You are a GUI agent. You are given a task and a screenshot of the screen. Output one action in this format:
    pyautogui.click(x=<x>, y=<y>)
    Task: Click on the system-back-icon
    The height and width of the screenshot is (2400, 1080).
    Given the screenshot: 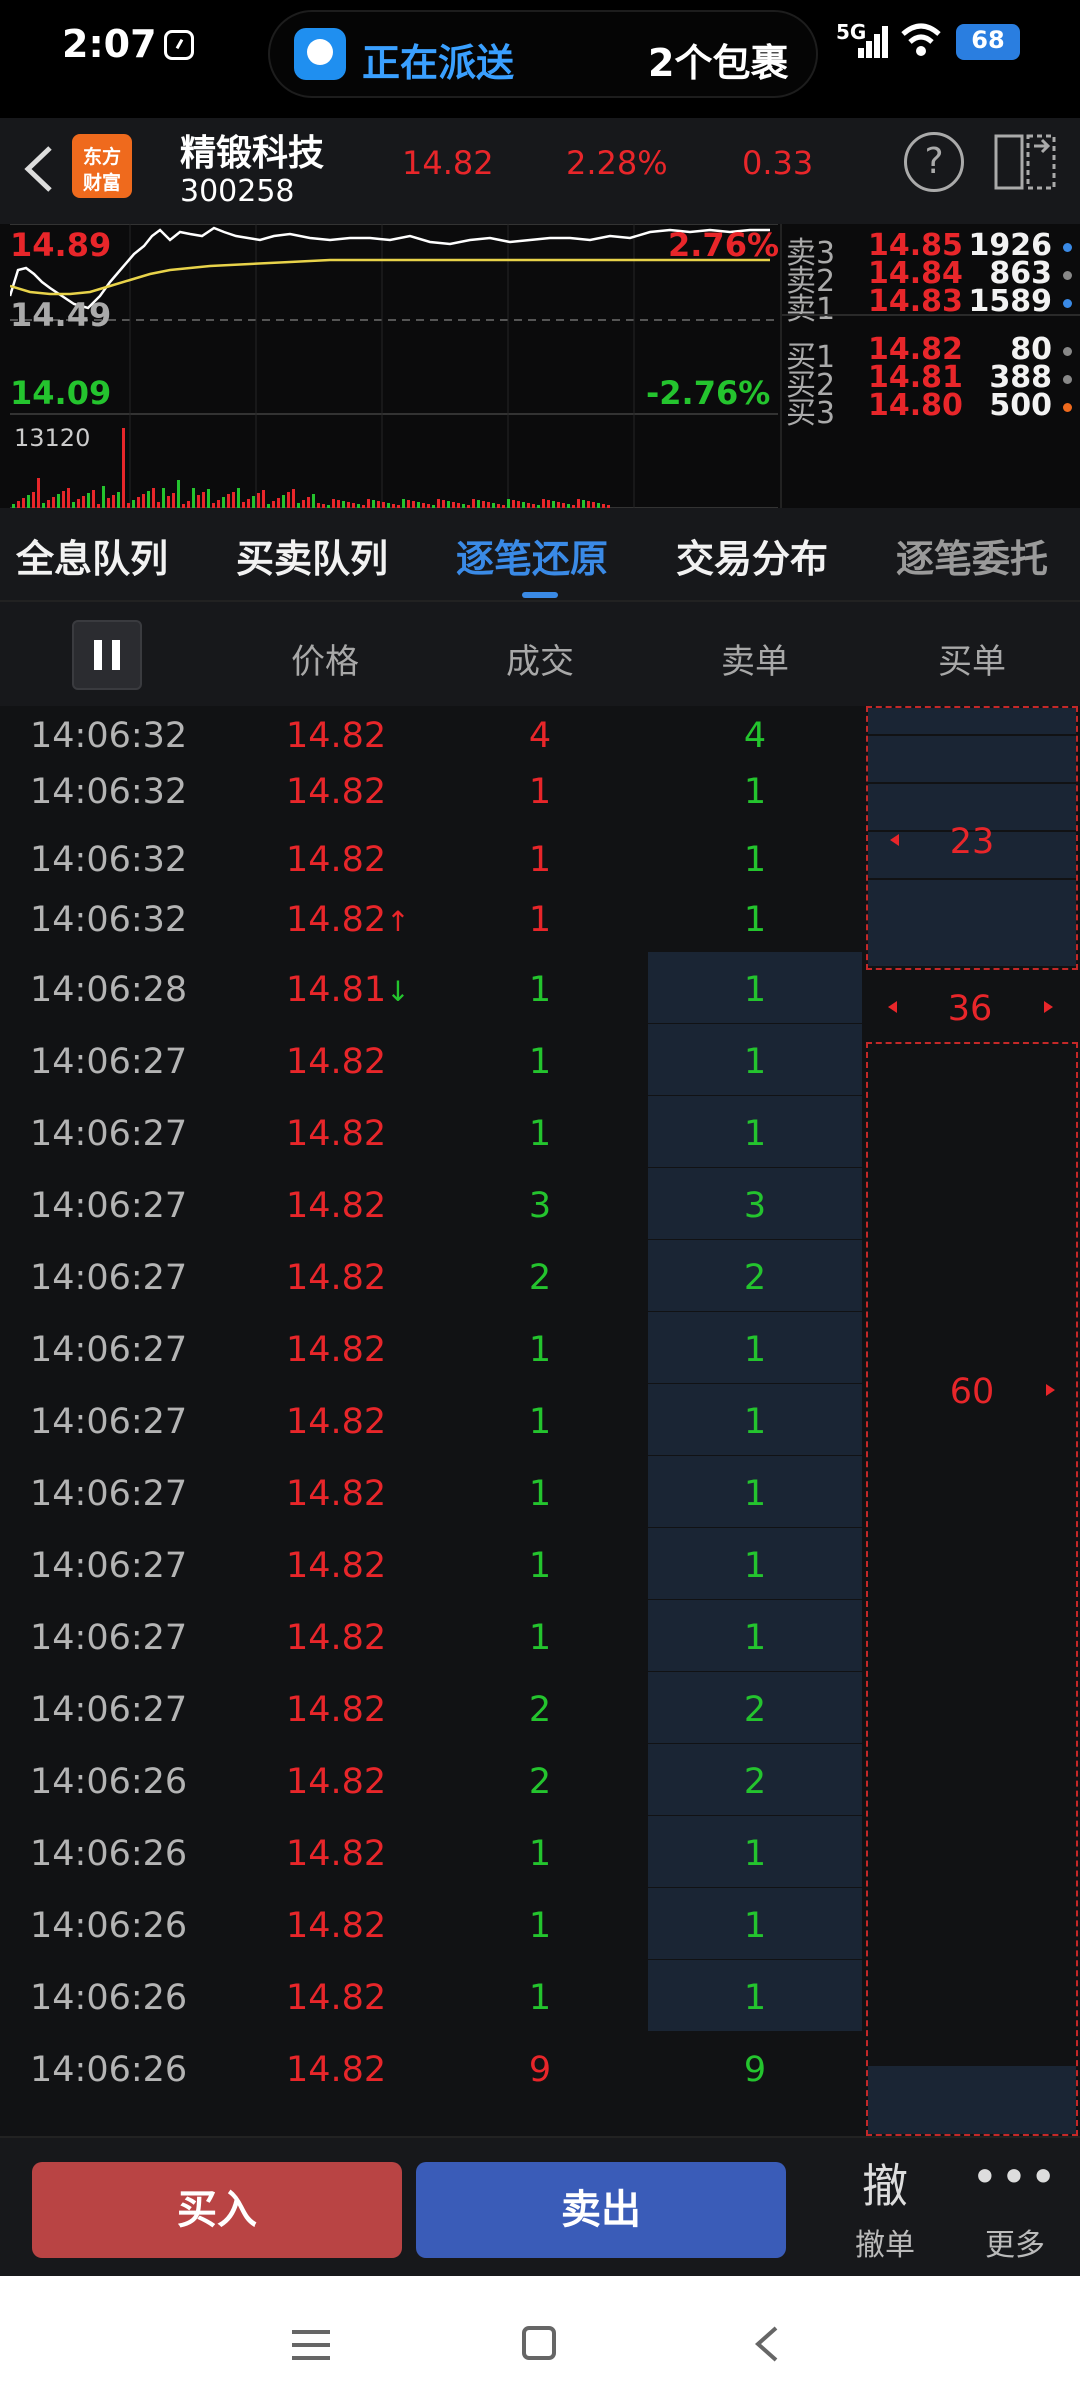 What is the action you would take?
    pyautogui.click(x=767, y=2344)
    